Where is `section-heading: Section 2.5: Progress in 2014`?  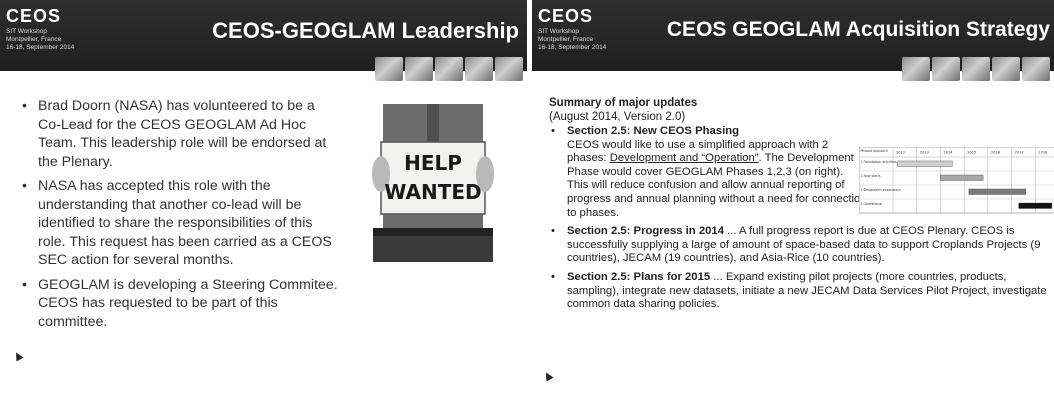
section-heading: Section 2.5: Progress in 2014 is located at coordinates (645, 231).